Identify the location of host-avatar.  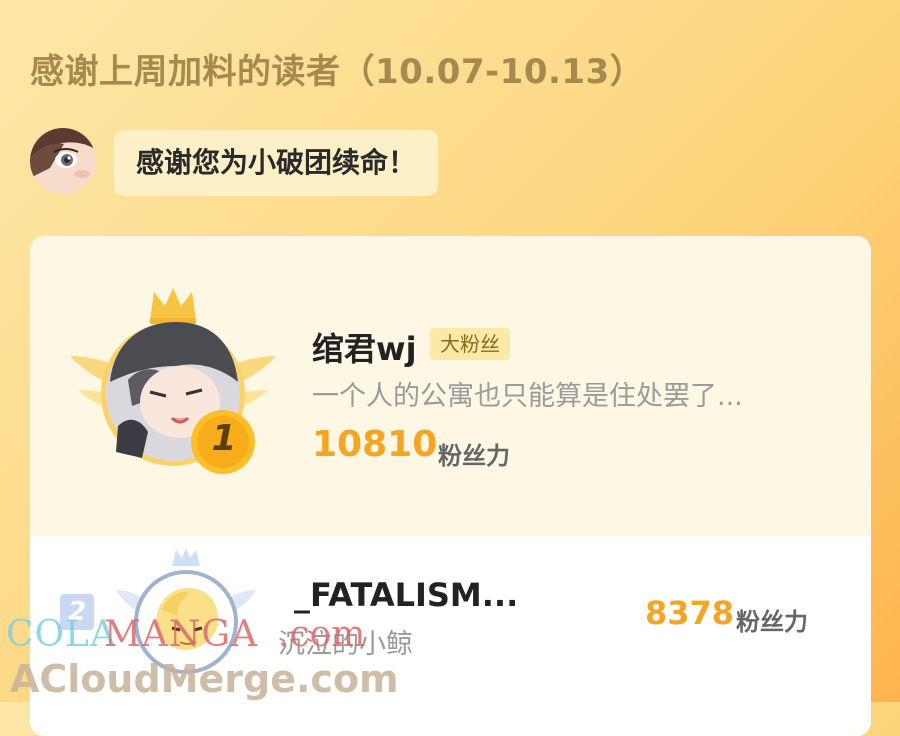
(63, 161).